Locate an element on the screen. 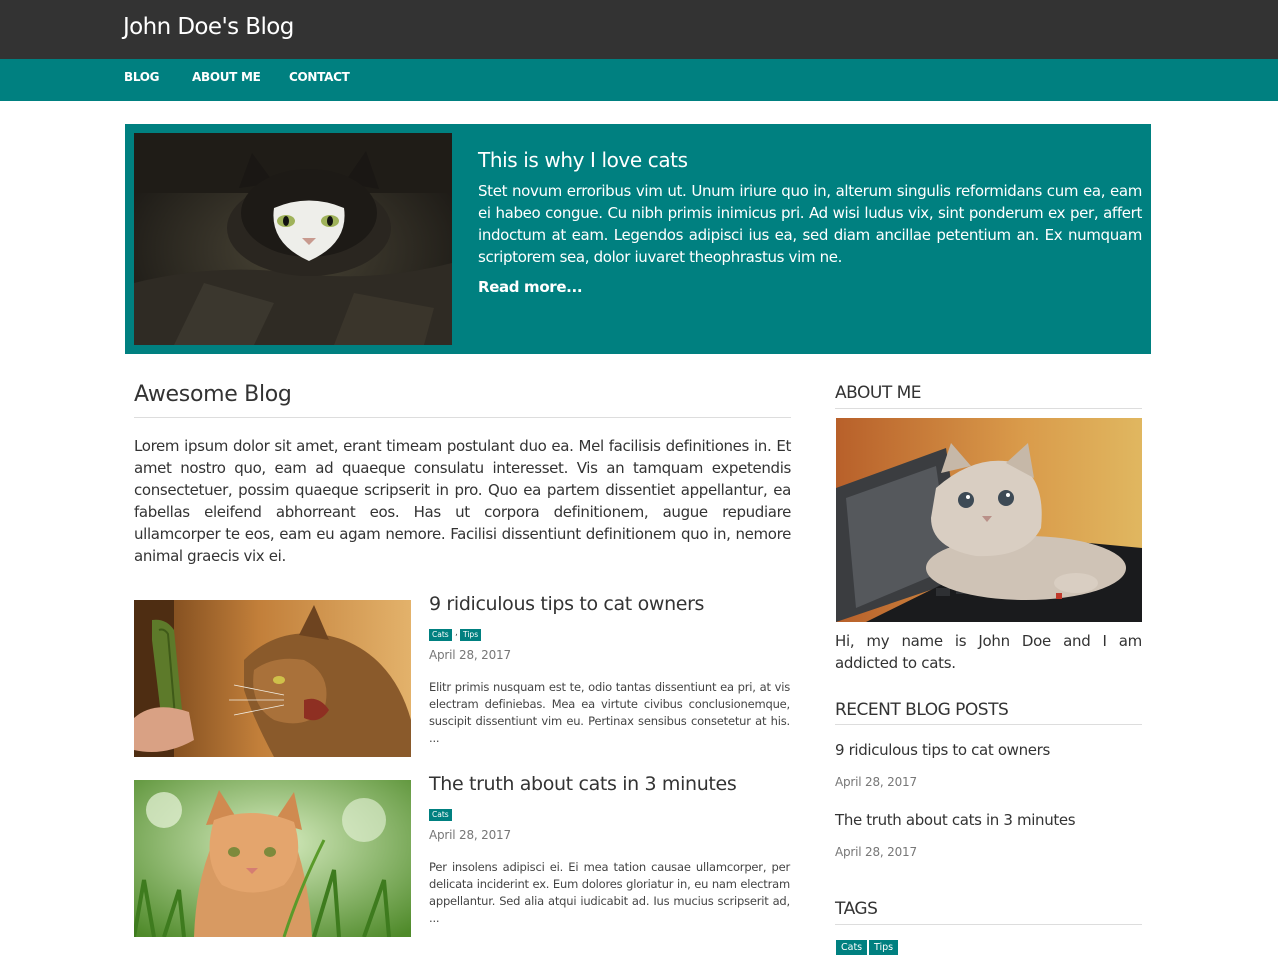 The width and height of the screenshot is (1278, 972). sidebar-tag-cats: Cats is located at coordinates (852, 947).